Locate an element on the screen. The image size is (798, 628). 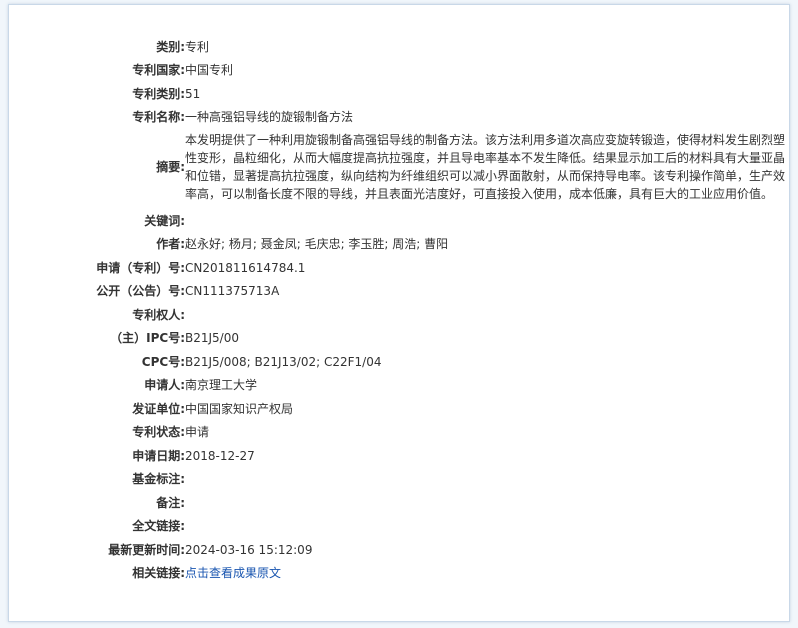
category-value: 专利 is located at coordinates (197, 46).